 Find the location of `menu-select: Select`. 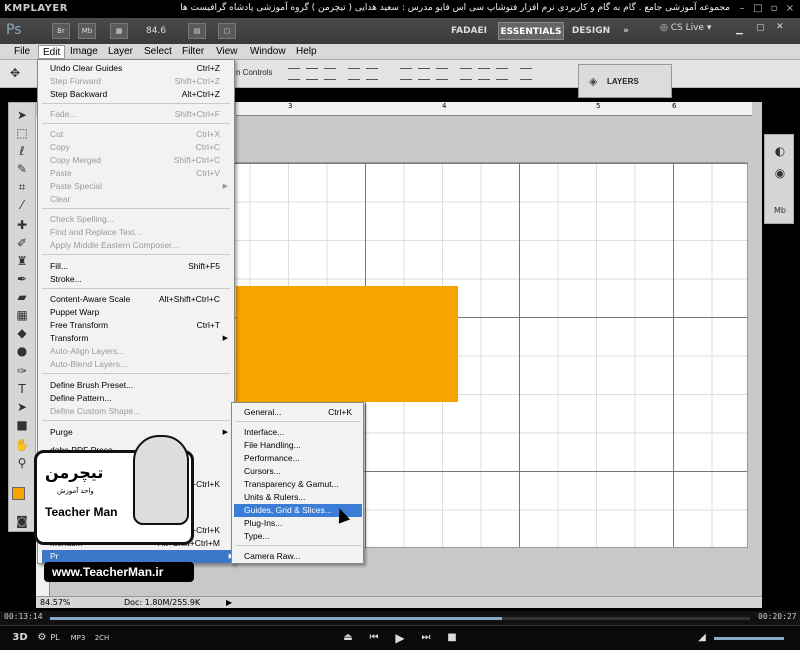

menu-select: Select is located at coordinates (158, 52).